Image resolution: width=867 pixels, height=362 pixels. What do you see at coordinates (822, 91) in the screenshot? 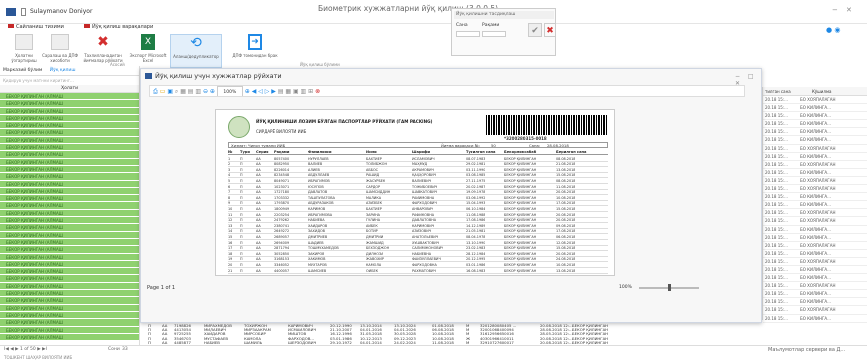
I see `col-header-note: Кўшилма` at bounding box center [822, 91].